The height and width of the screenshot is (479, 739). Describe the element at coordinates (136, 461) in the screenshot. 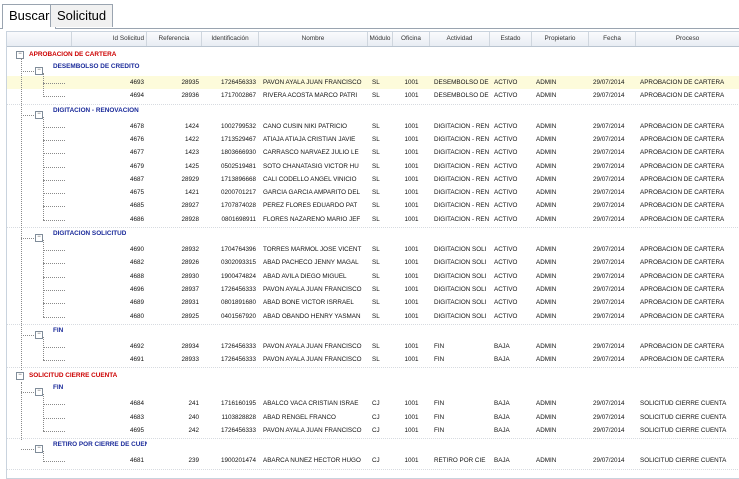

I see `cell-id: 4681` at that location.